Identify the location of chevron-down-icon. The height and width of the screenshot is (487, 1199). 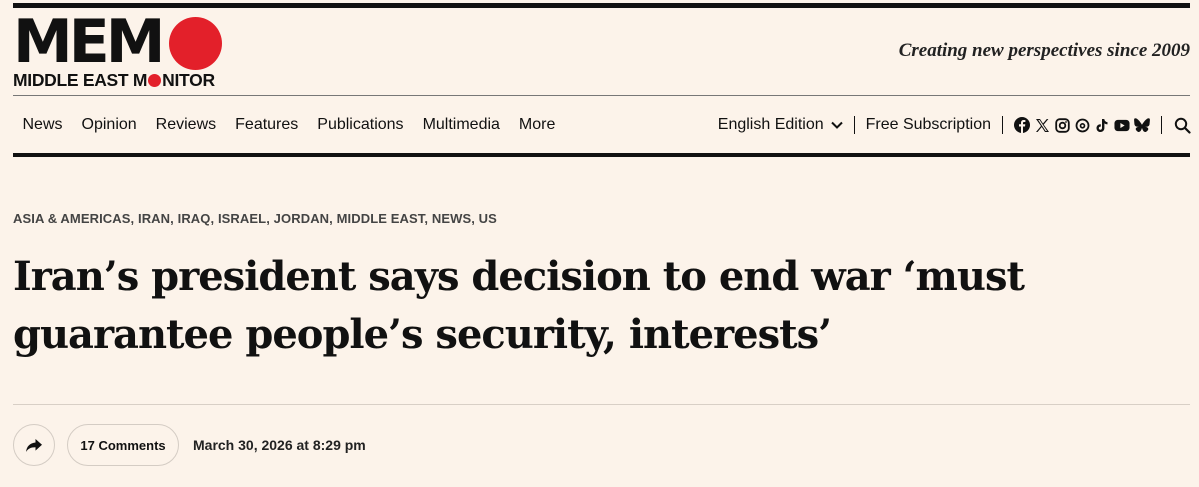
(836, 125).